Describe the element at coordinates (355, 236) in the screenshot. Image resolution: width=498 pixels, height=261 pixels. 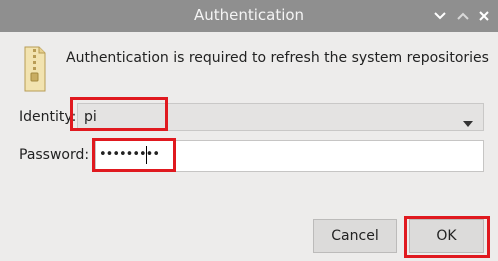
I see `cancel-button: Cancel` at that location.